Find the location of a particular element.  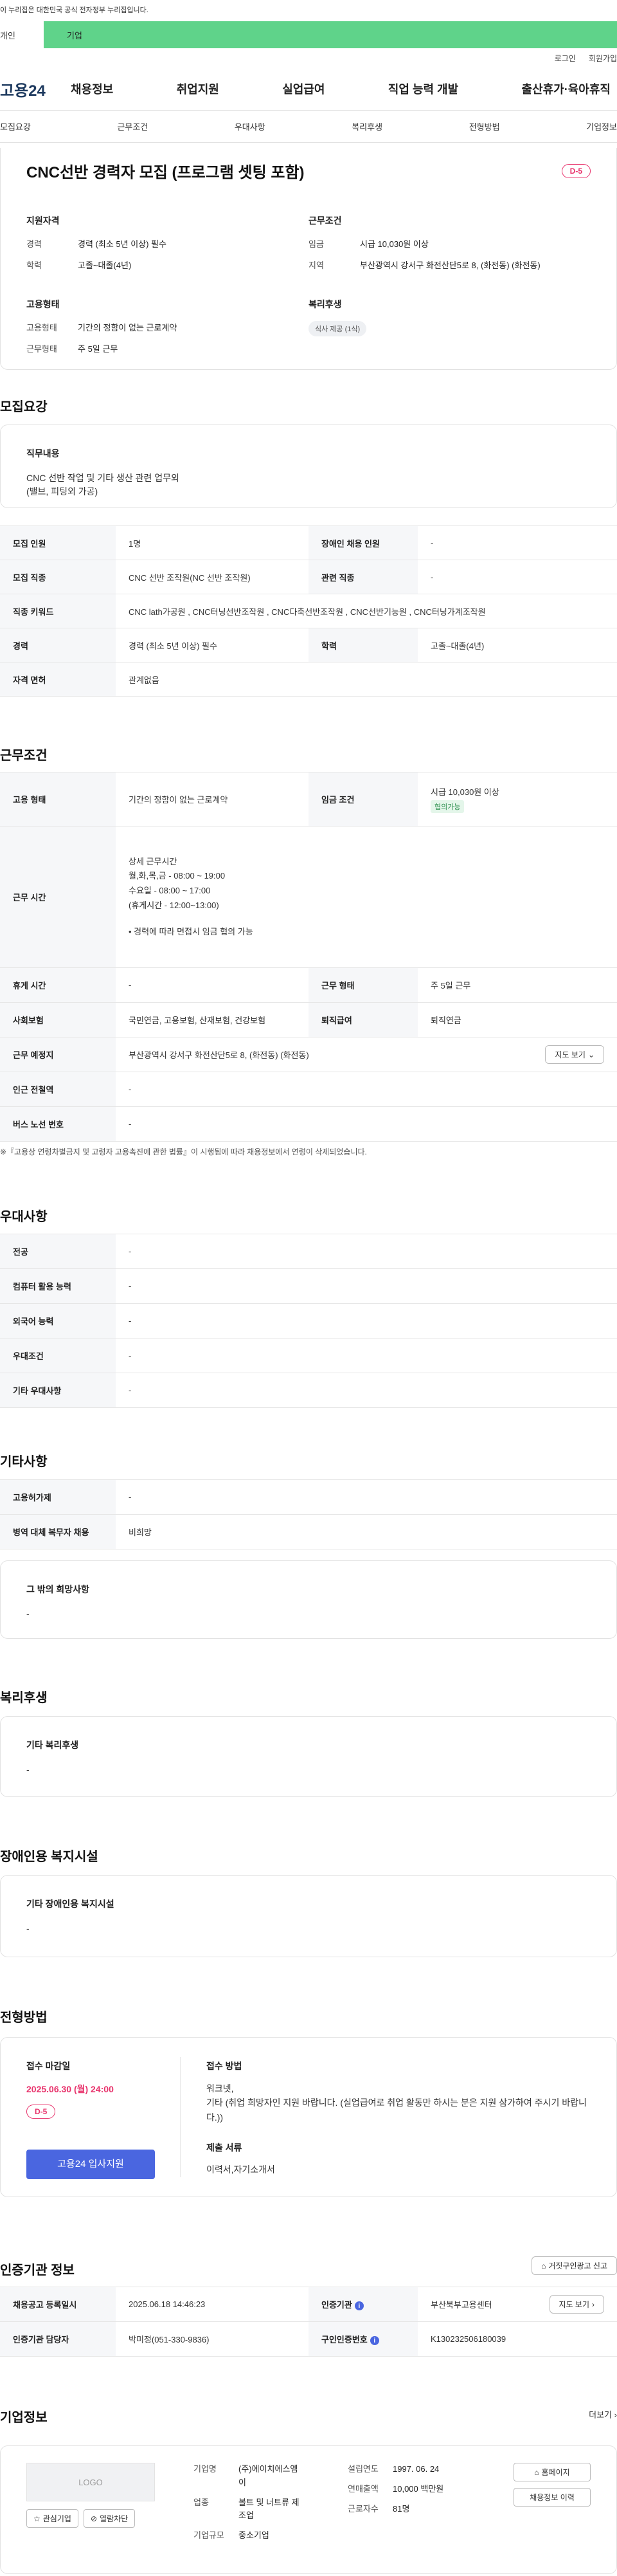

cond-value: 부산광역시 강서구 화전산단5로 8, (화전동) (화전동) is located at coordinates (450, 265).